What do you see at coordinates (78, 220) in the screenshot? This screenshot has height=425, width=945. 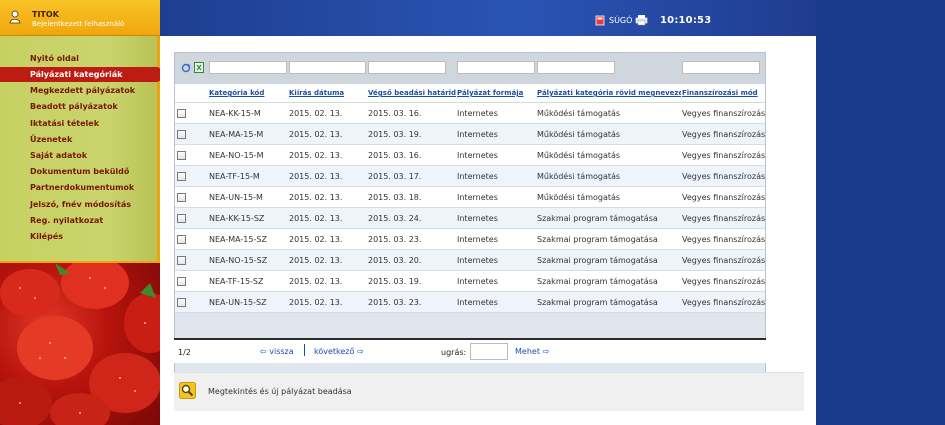 I see `menu-item-declaration: Reg. nyilatkozat` at bounding box center [78, 220].